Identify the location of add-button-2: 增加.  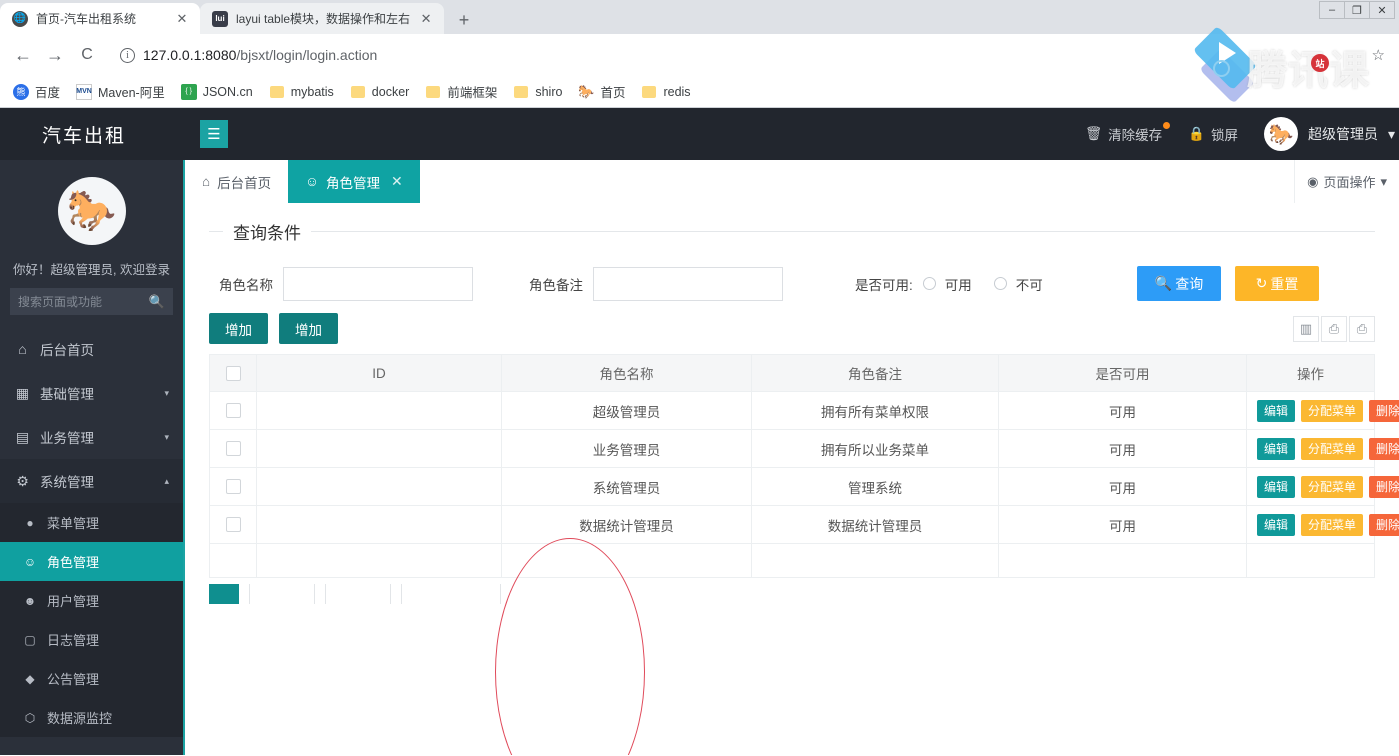
(308, 328).